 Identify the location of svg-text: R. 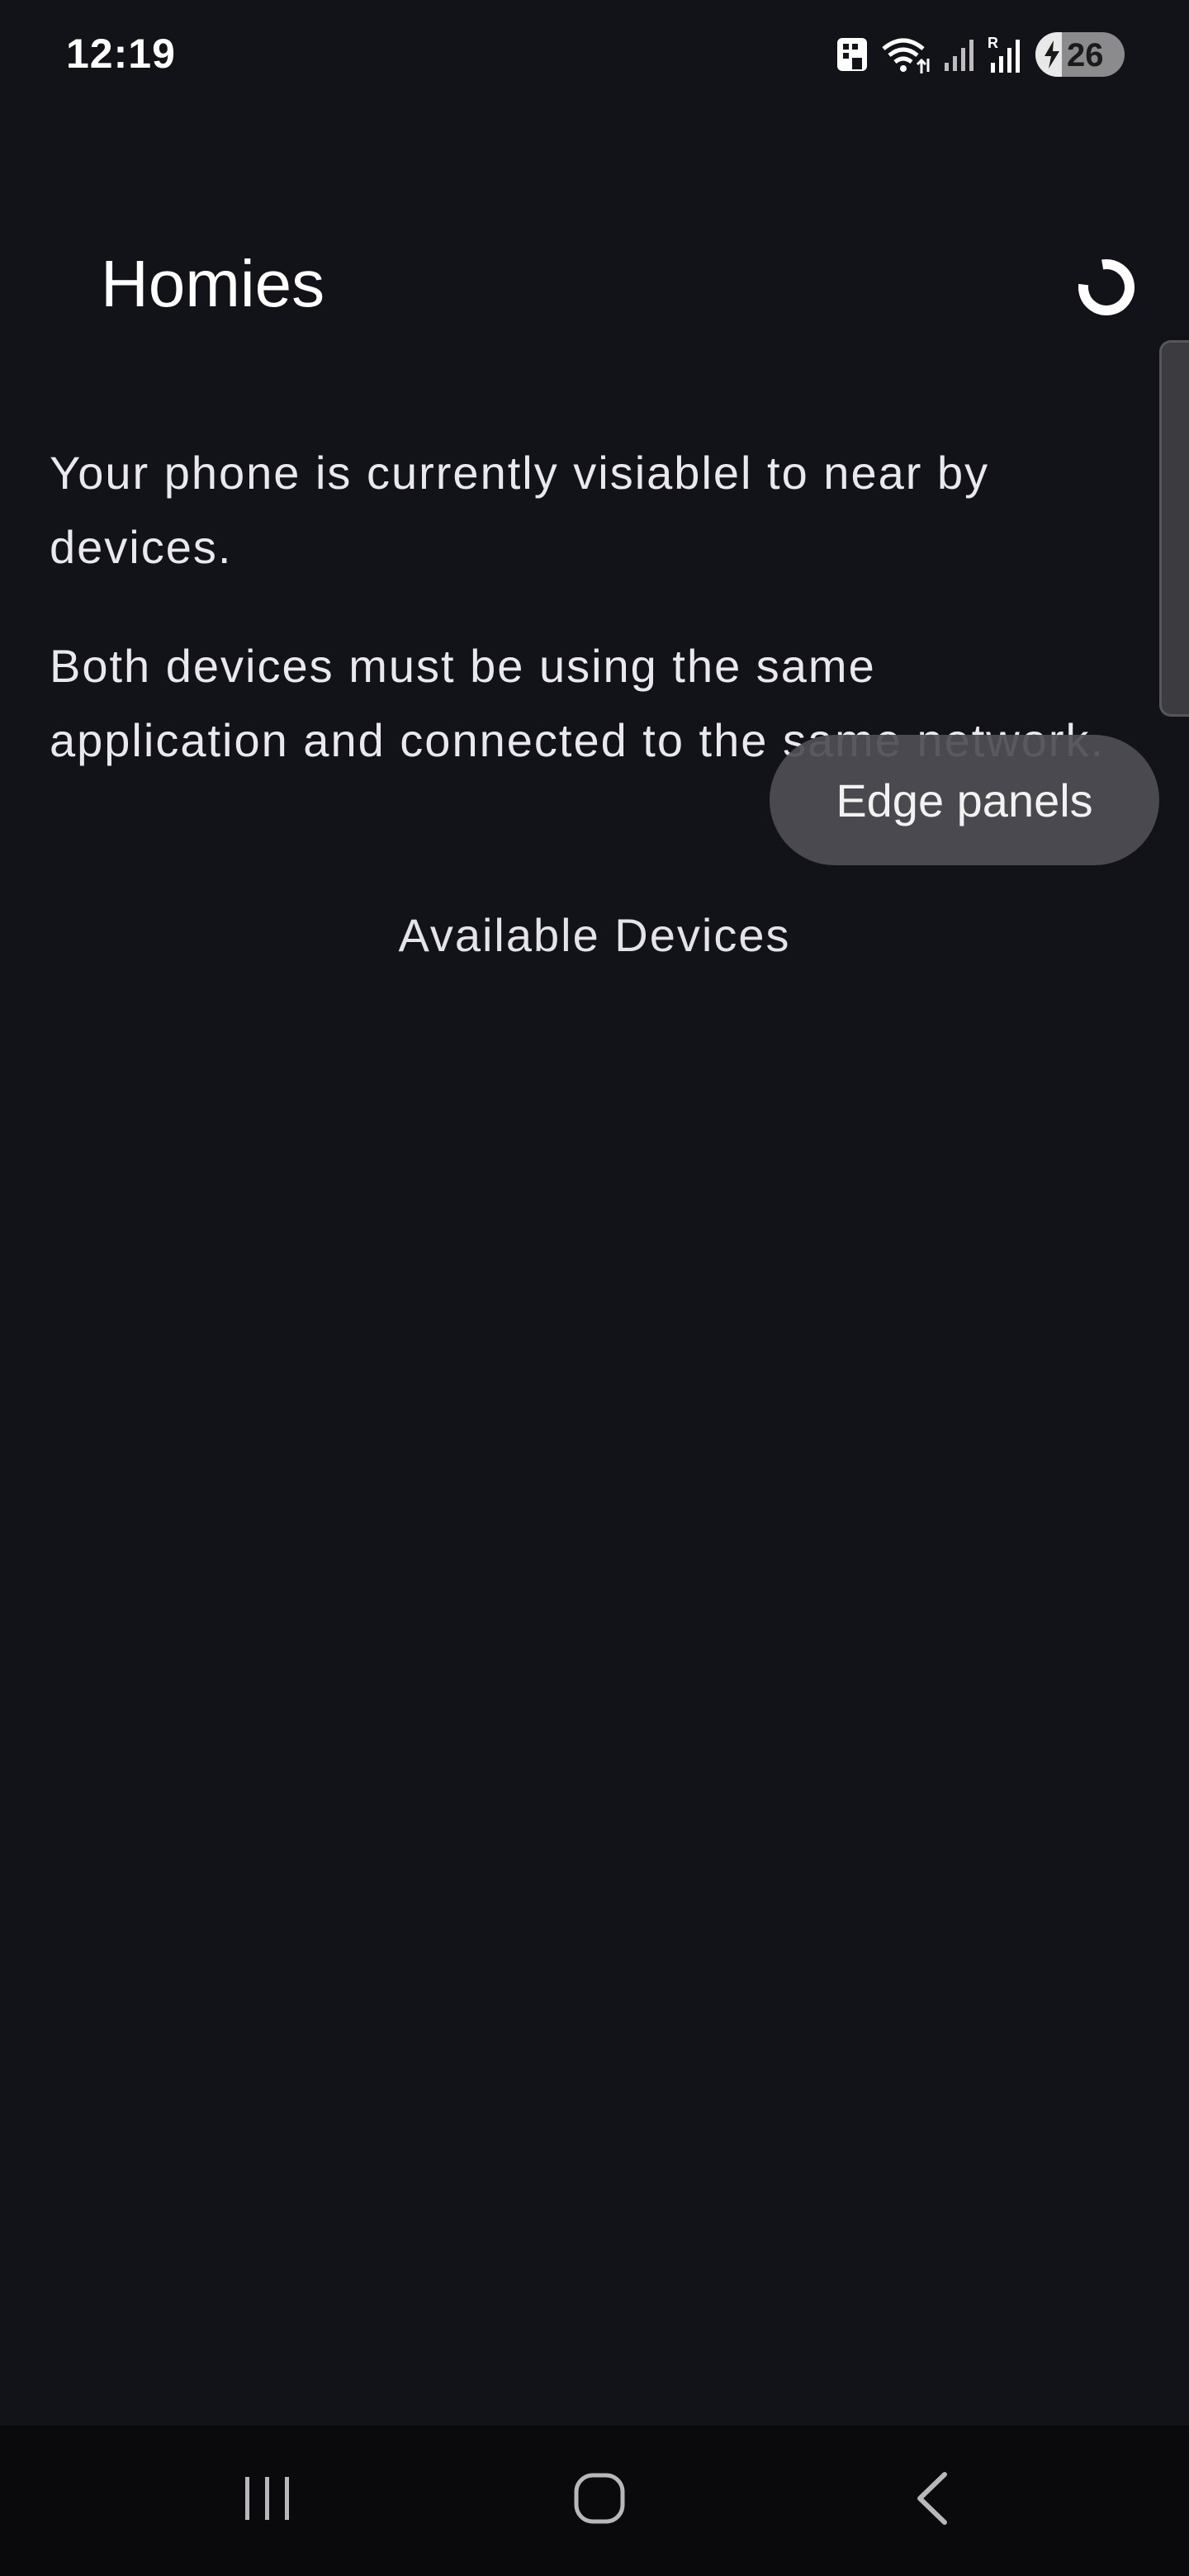
(993, 43).